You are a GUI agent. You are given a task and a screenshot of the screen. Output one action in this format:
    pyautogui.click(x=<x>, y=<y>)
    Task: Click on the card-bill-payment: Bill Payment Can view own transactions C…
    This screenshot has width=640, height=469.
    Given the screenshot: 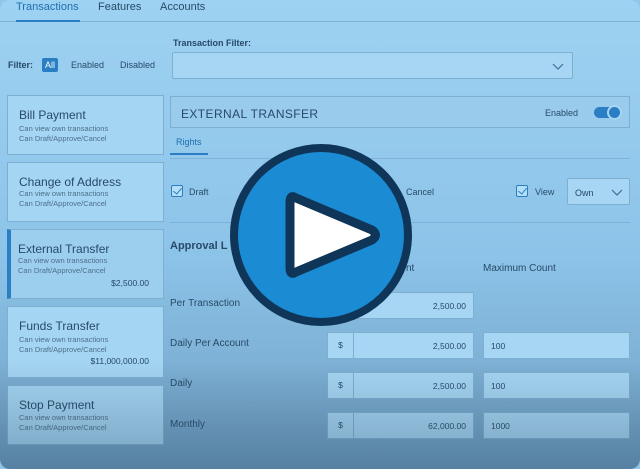 What is the action you would take?
    pyautogui.click(x=85, y=125)
    